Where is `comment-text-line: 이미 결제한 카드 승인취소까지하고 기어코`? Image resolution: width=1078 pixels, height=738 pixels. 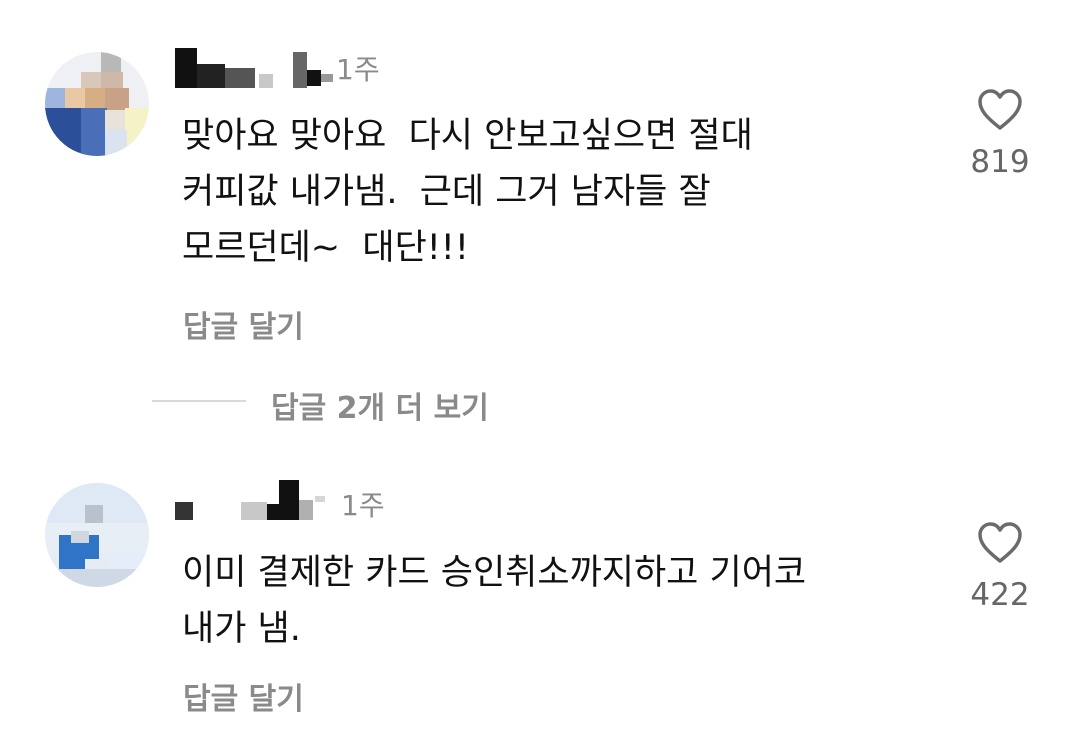
comment-text-line: 이미 결제한 카드 승인취소까지하고 기어코 is located at coordinates (494, 573).